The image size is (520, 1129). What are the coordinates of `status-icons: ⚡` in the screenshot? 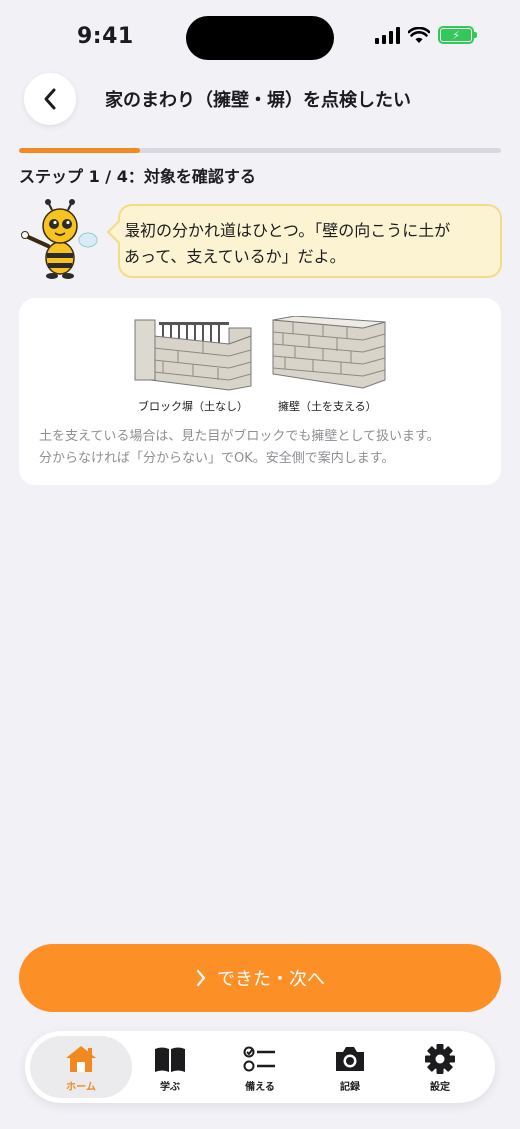 It's located at (426, 35).